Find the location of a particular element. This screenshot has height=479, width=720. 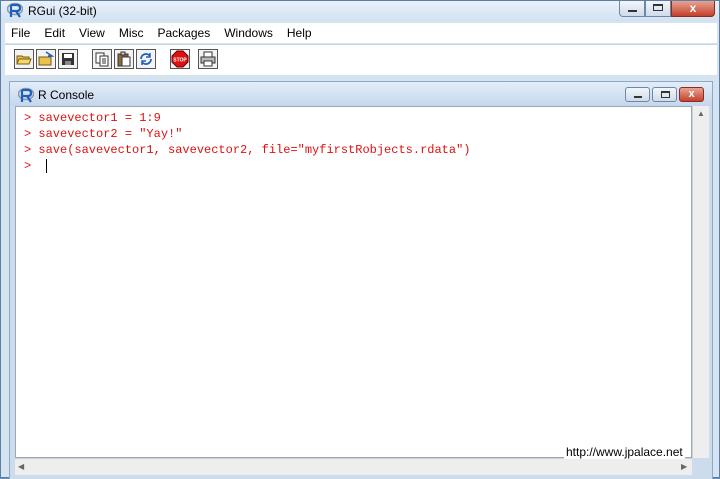

stop-button: STOP is located at coordinates (180, 59).